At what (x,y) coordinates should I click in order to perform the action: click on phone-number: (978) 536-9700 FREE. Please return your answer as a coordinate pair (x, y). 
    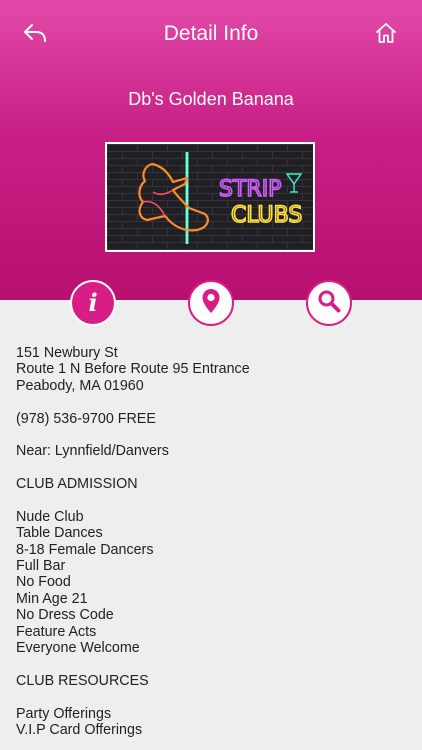
    Looking at the image, I should click on (213, 419).